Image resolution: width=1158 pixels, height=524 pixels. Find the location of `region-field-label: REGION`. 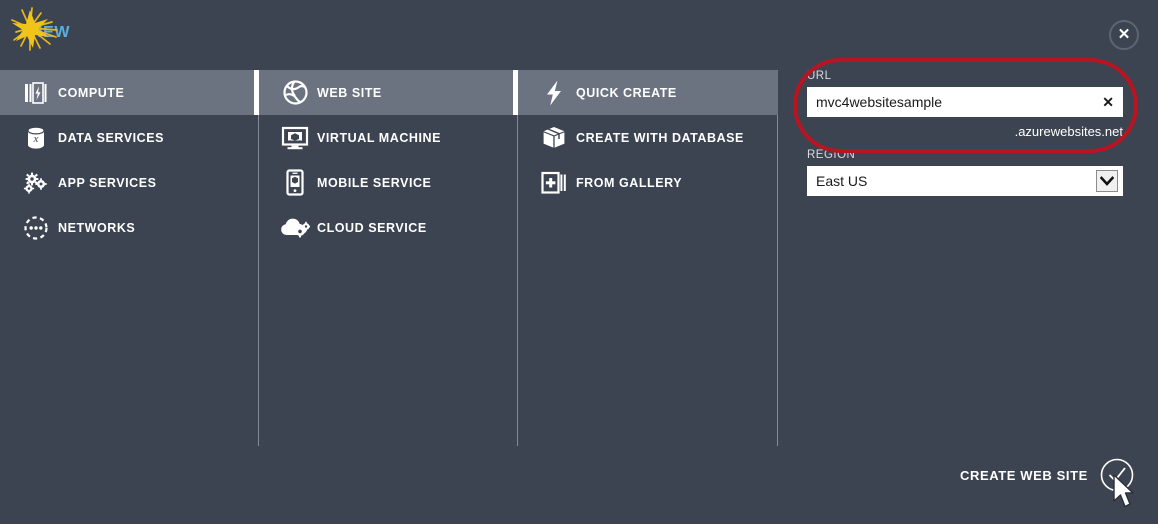

region-field-label: REGION is located at coordinates (831, 155).